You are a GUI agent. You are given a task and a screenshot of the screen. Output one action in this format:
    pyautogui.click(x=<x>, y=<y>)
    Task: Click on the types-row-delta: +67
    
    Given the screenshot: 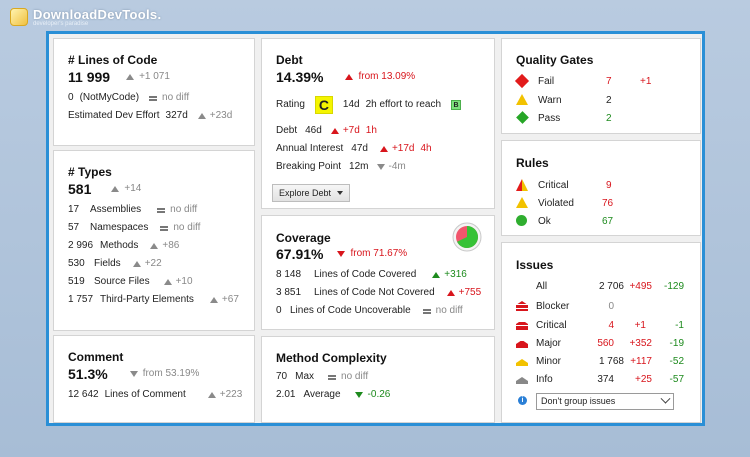 What is the action you would take?
    pyautogui.click(x=230, y=299)
    